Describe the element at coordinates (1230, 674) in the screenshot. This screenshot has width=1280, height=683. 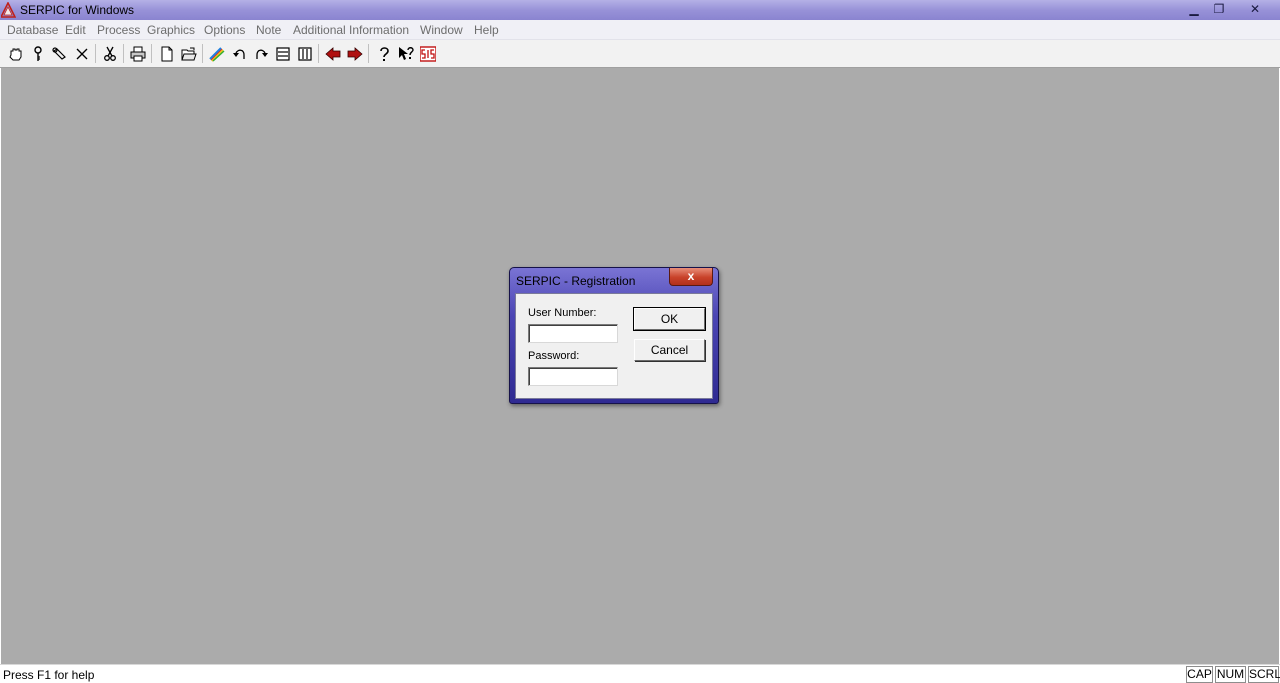
I see `num-lock-indicator: NUM` at that location.